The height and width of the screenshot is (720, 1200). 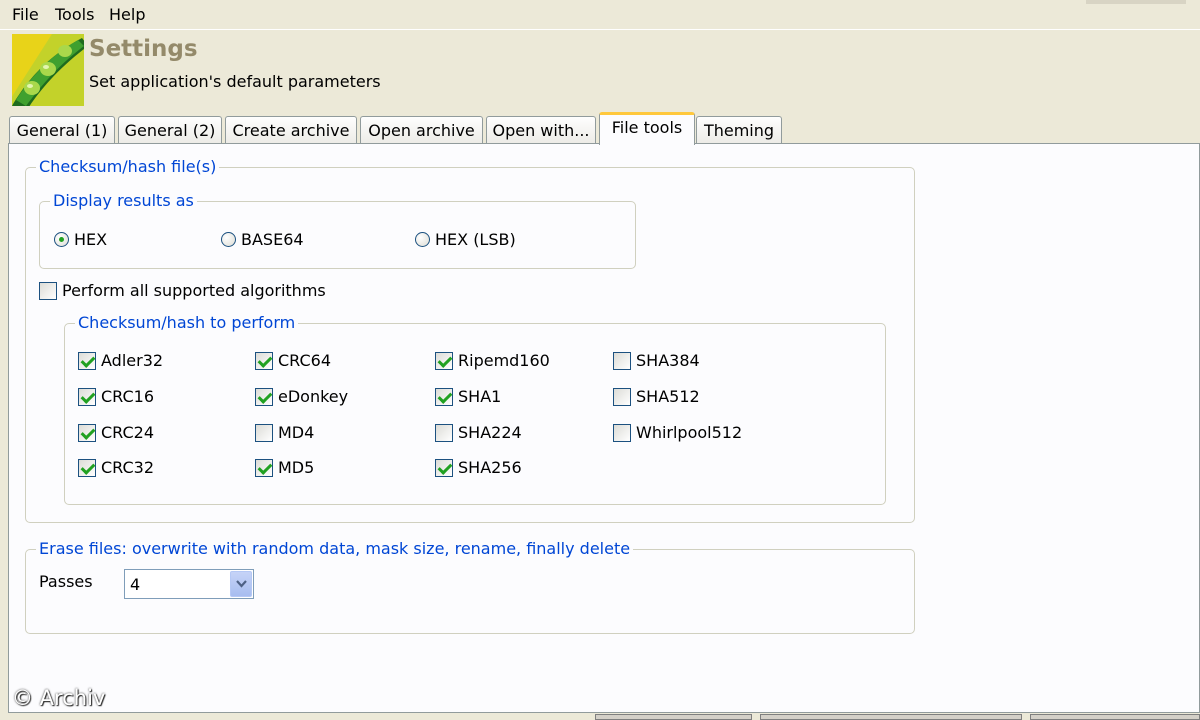 What do you see at coordinates (187, 322) in the screenshot?
I see `algorithms-group-label: Checksum/hash to perform` at bounding box center [187, 322].